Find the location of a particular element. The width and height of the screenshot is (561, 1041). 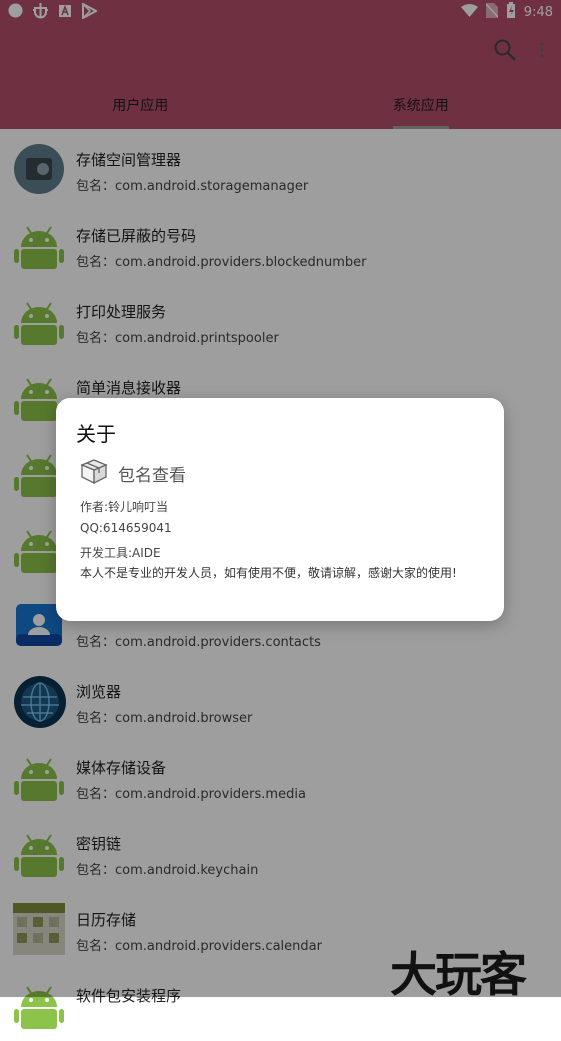

dialog-qq: QQ:614659041 is located at coordinates (126, 528).